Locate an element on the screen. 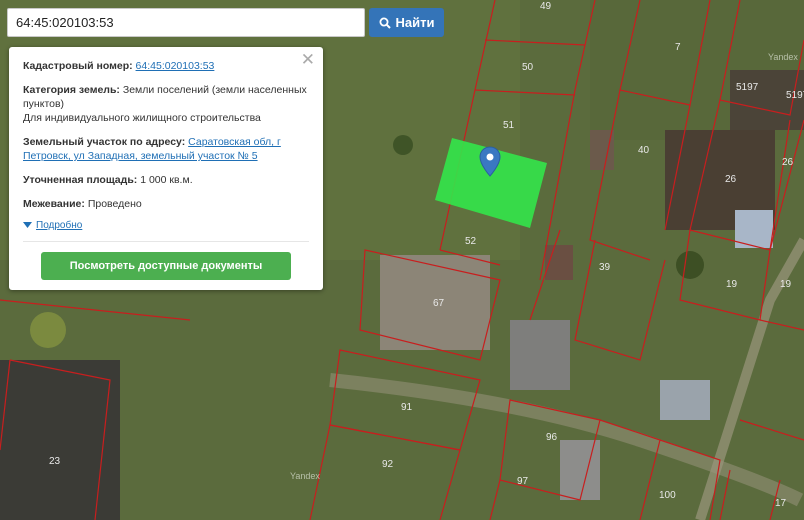  close-icon: ✕ is located at coordinates (308, 60).